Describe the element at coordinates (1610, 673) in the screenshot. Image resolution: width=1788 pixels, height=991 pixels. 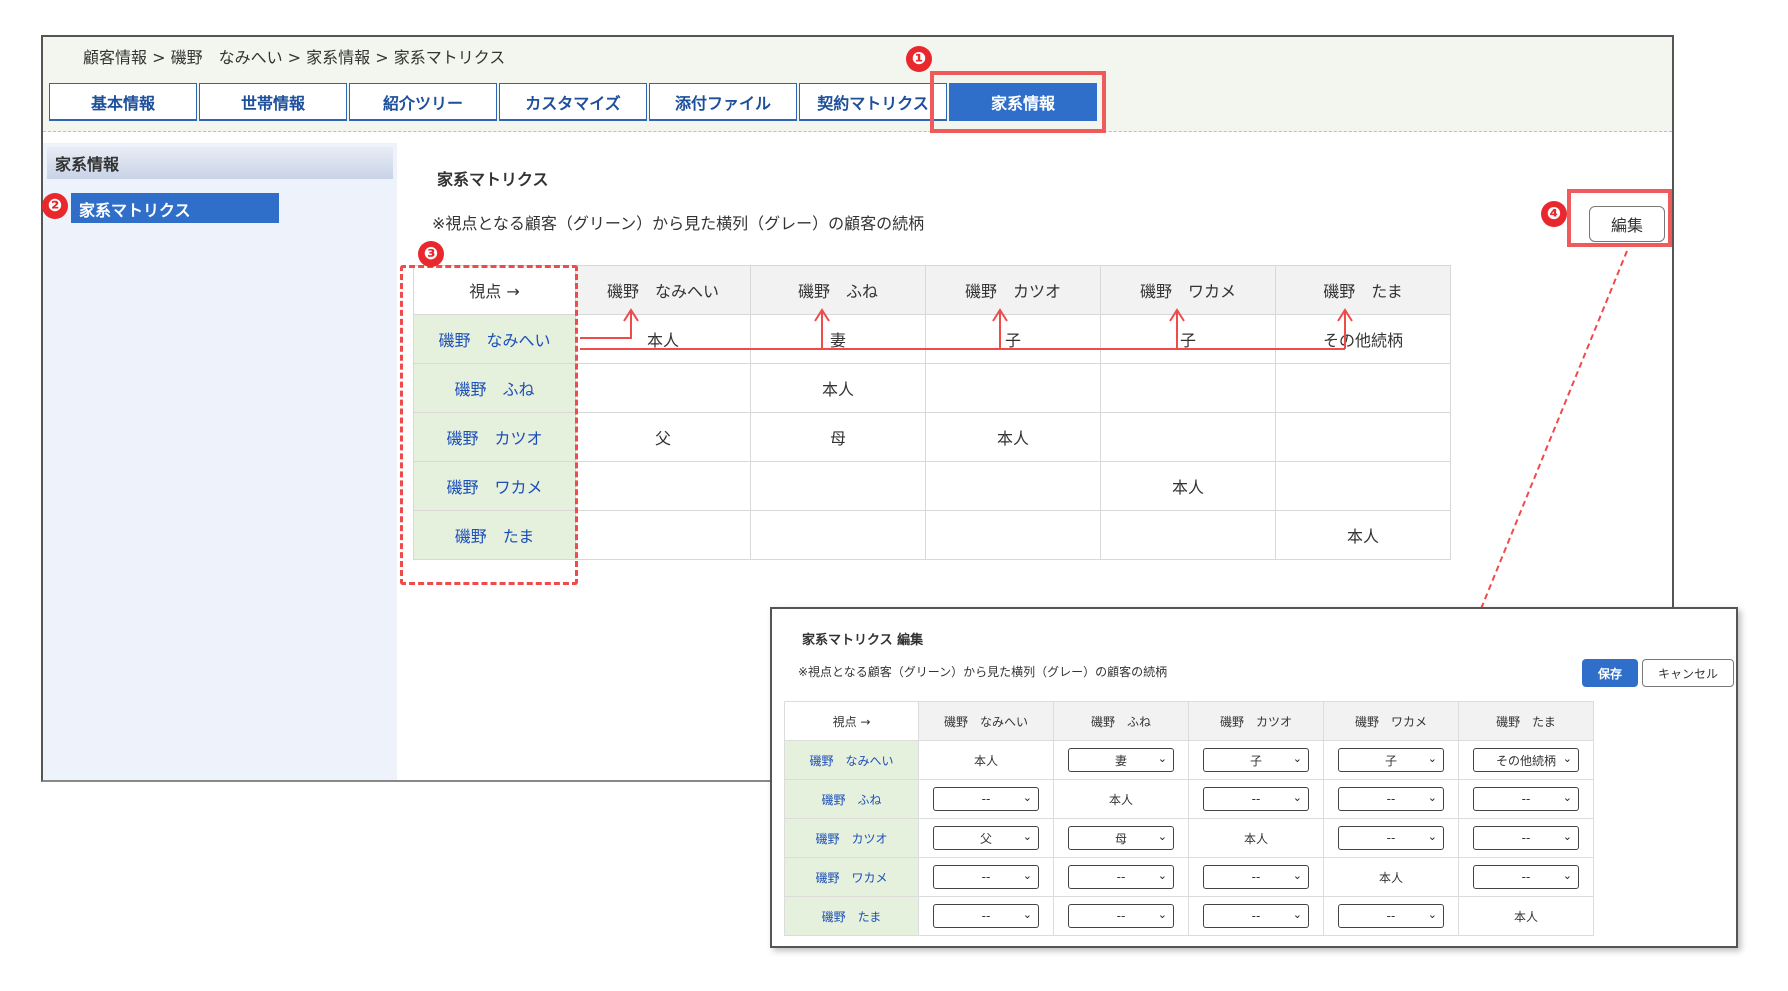
I see `save-button: 保存` at that location.